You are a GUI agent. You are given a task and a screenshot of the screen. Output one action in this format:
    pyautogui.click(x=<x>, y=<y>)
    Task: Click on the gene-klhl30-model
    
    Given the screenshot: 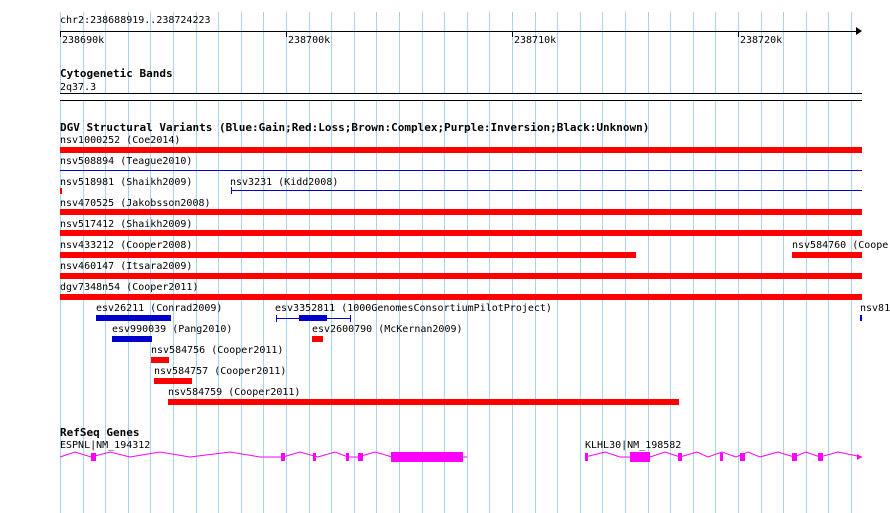 What is the action you would take?
    pyautogui.click(x=445, y=458)
    